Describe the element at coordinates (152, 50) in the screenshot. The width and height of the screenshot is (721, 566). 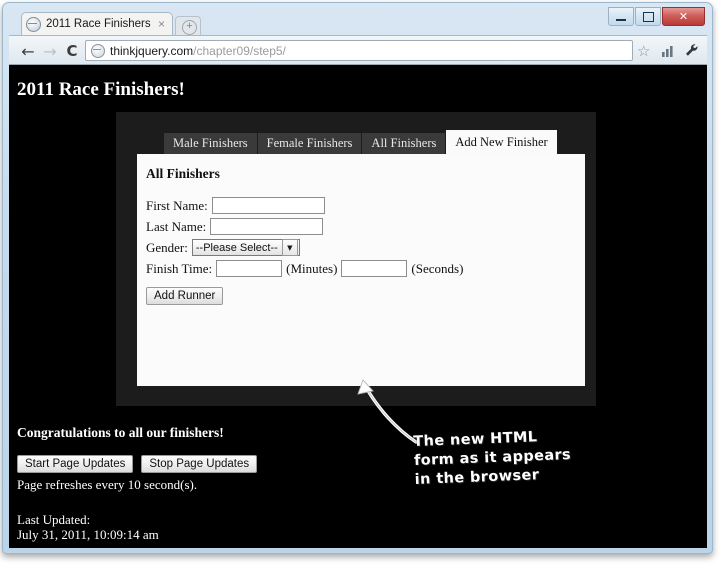
I see `address-bar-host: thinkjquery.com` at that location.